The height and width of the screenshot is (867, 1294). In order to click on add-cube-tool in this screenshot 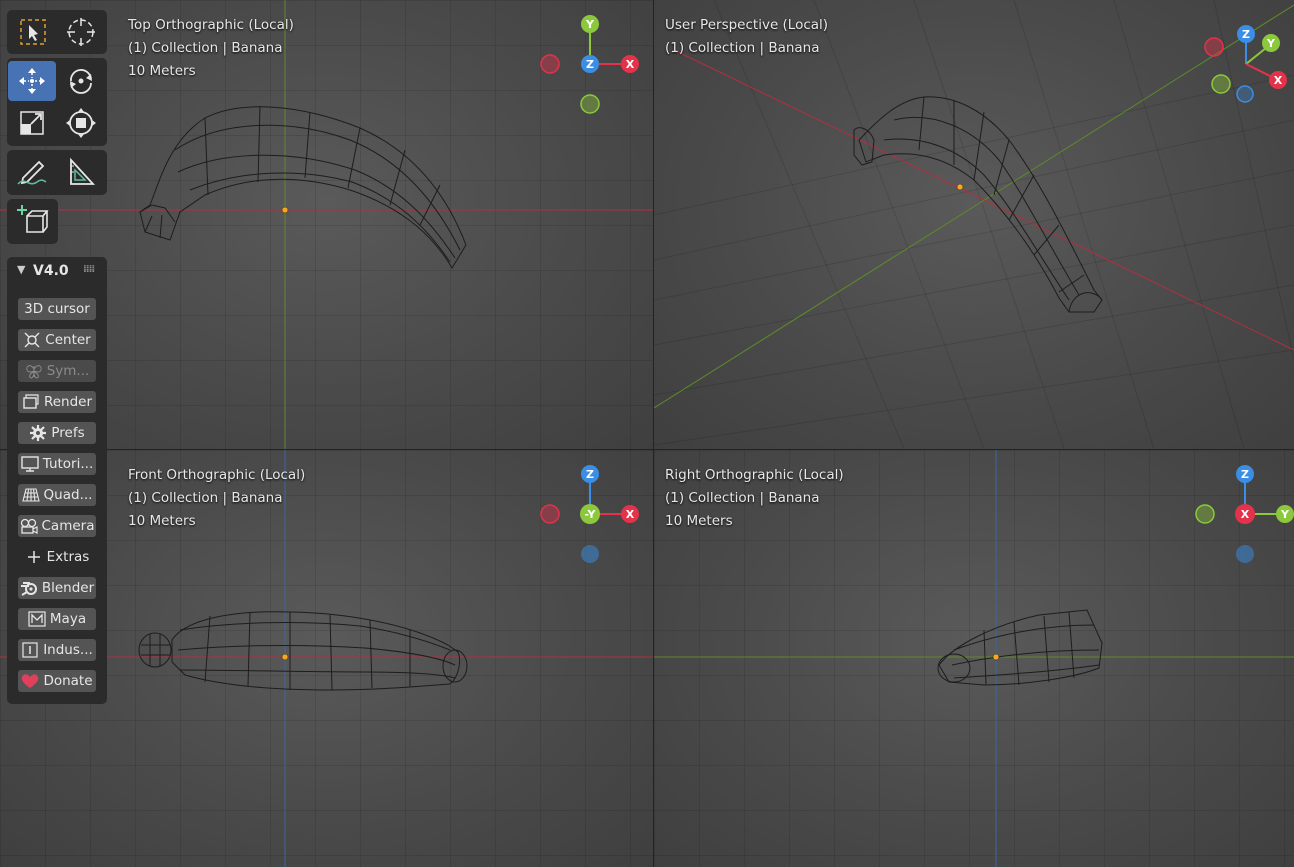, I will do `click(32, 221)`.